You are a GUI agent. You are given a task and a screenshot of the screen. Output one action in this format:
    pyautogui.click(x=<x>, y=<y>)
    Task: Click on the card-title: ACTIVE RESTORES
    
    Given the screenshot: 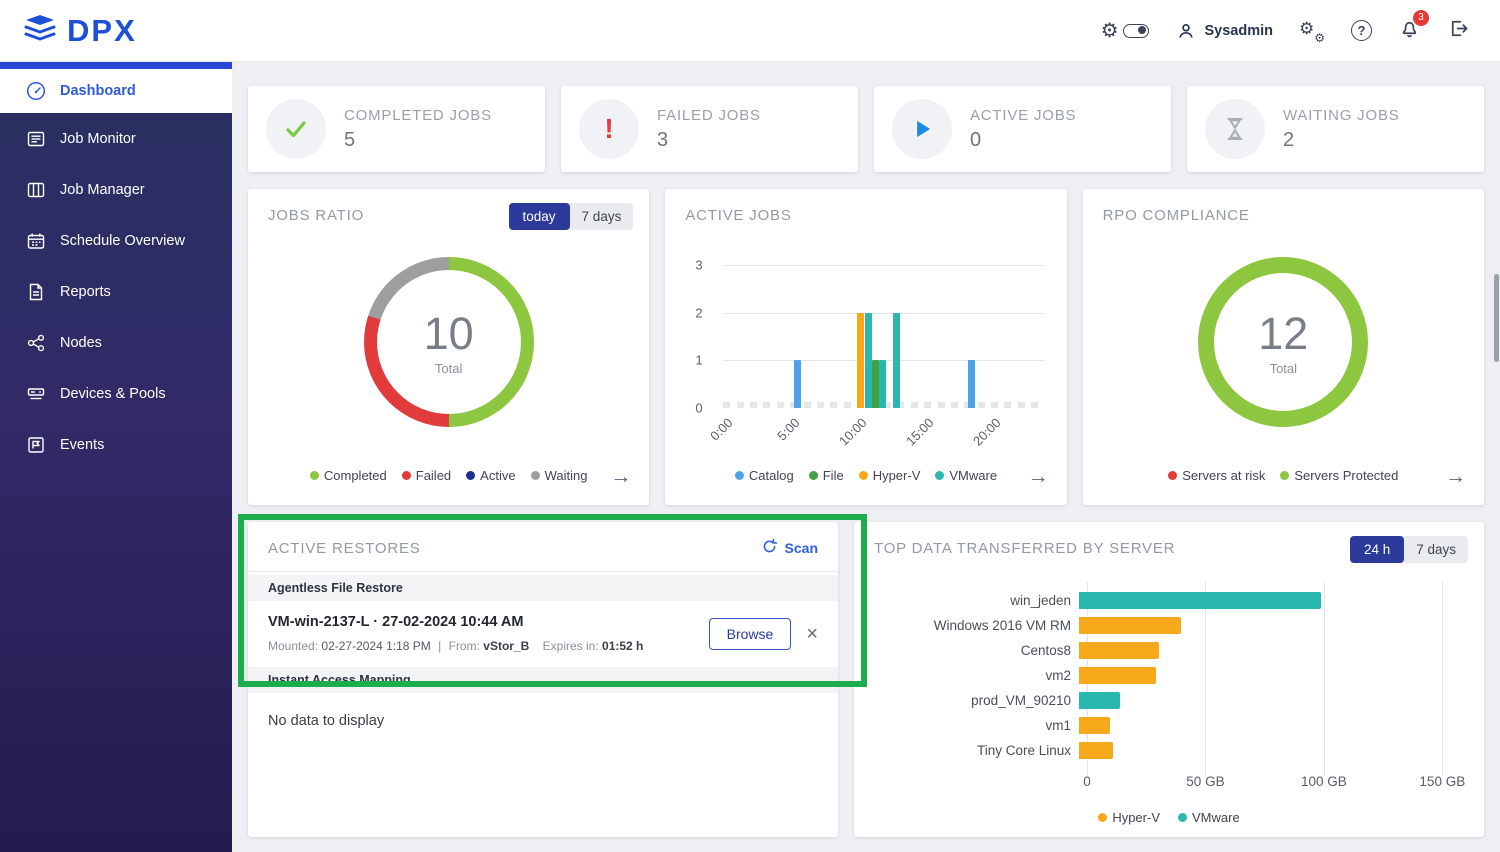 What is the action you would take?
    pyautogui.click(x=344, y=548)
    